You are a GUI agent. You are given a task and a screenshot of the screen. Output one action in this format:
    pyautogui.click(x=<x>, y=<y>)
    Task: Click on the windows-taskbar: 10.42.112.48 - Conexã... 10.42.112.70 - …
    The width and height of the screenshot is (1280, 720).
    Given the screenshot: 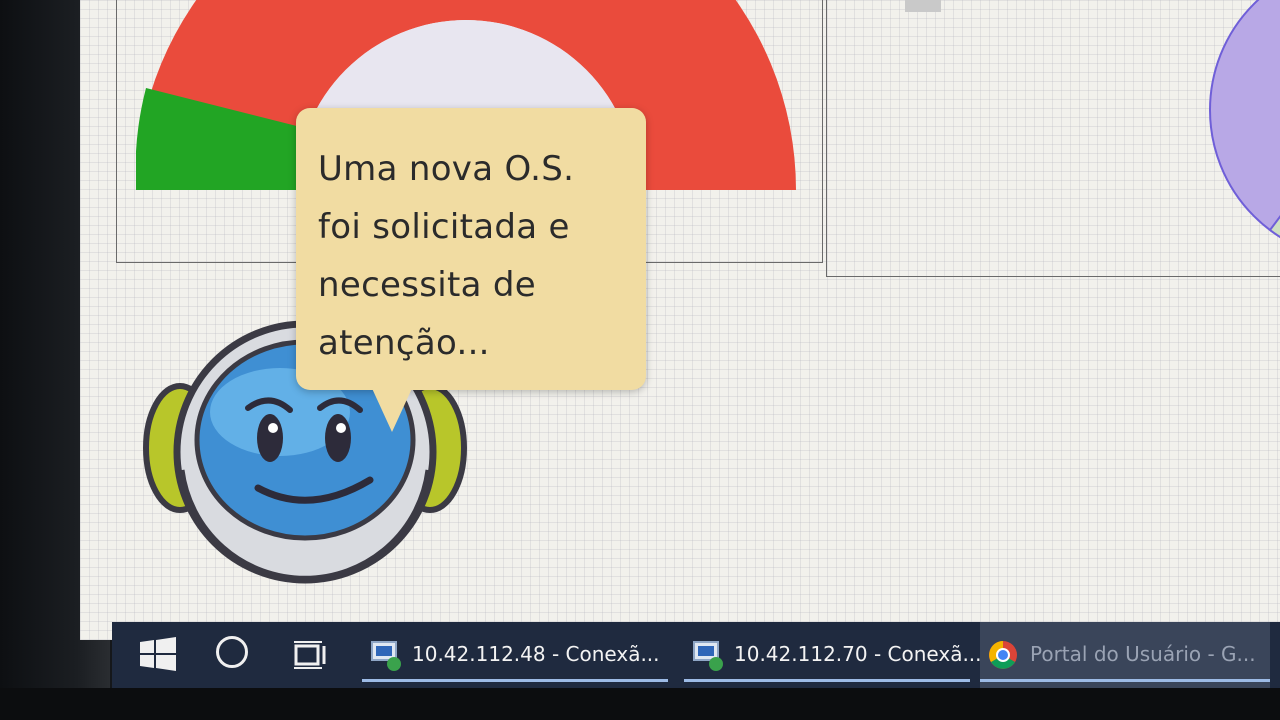 What is the action you would take?
    pyautogui.click(x=696, y=655)
    